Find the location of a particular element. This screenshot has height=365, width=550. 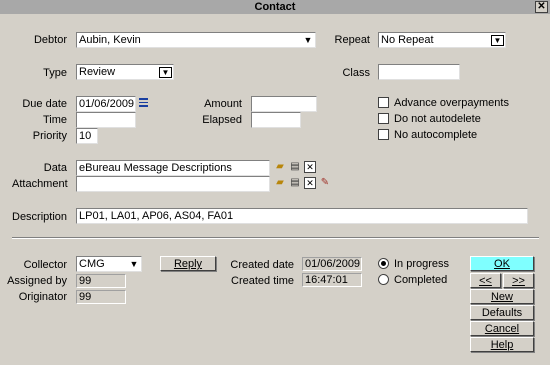

repeat-select: No Repeat is located at coordinates (442, 40).